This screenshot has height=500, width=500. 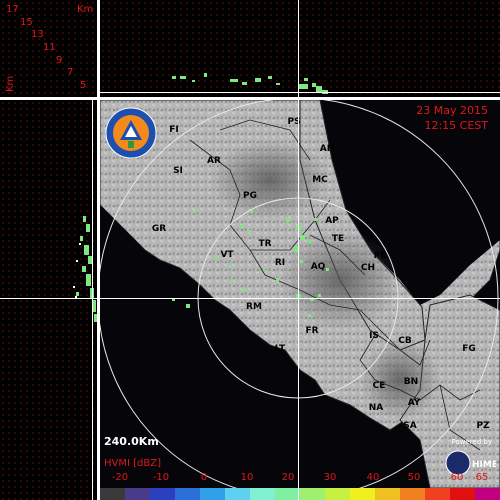 I want to click on height-label-9: 9, so click(x=59, y=60).